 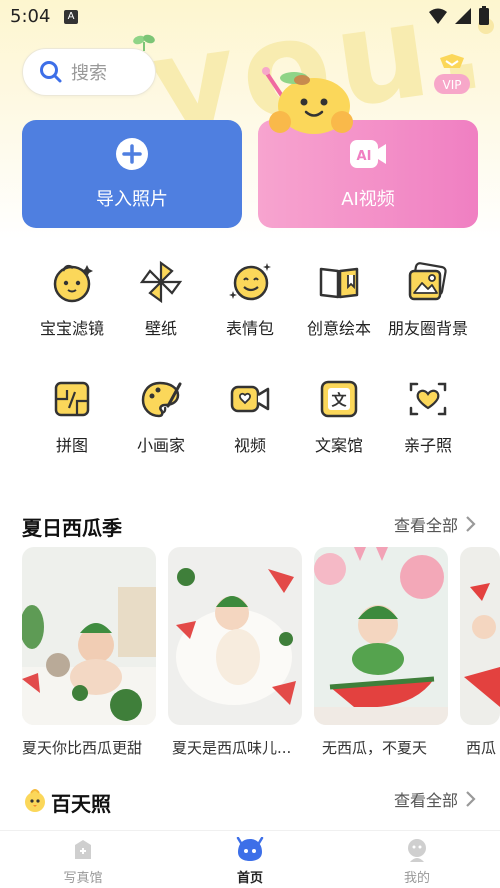 I want to click on feature-label: 壁纸, so click(x=160, y=328).